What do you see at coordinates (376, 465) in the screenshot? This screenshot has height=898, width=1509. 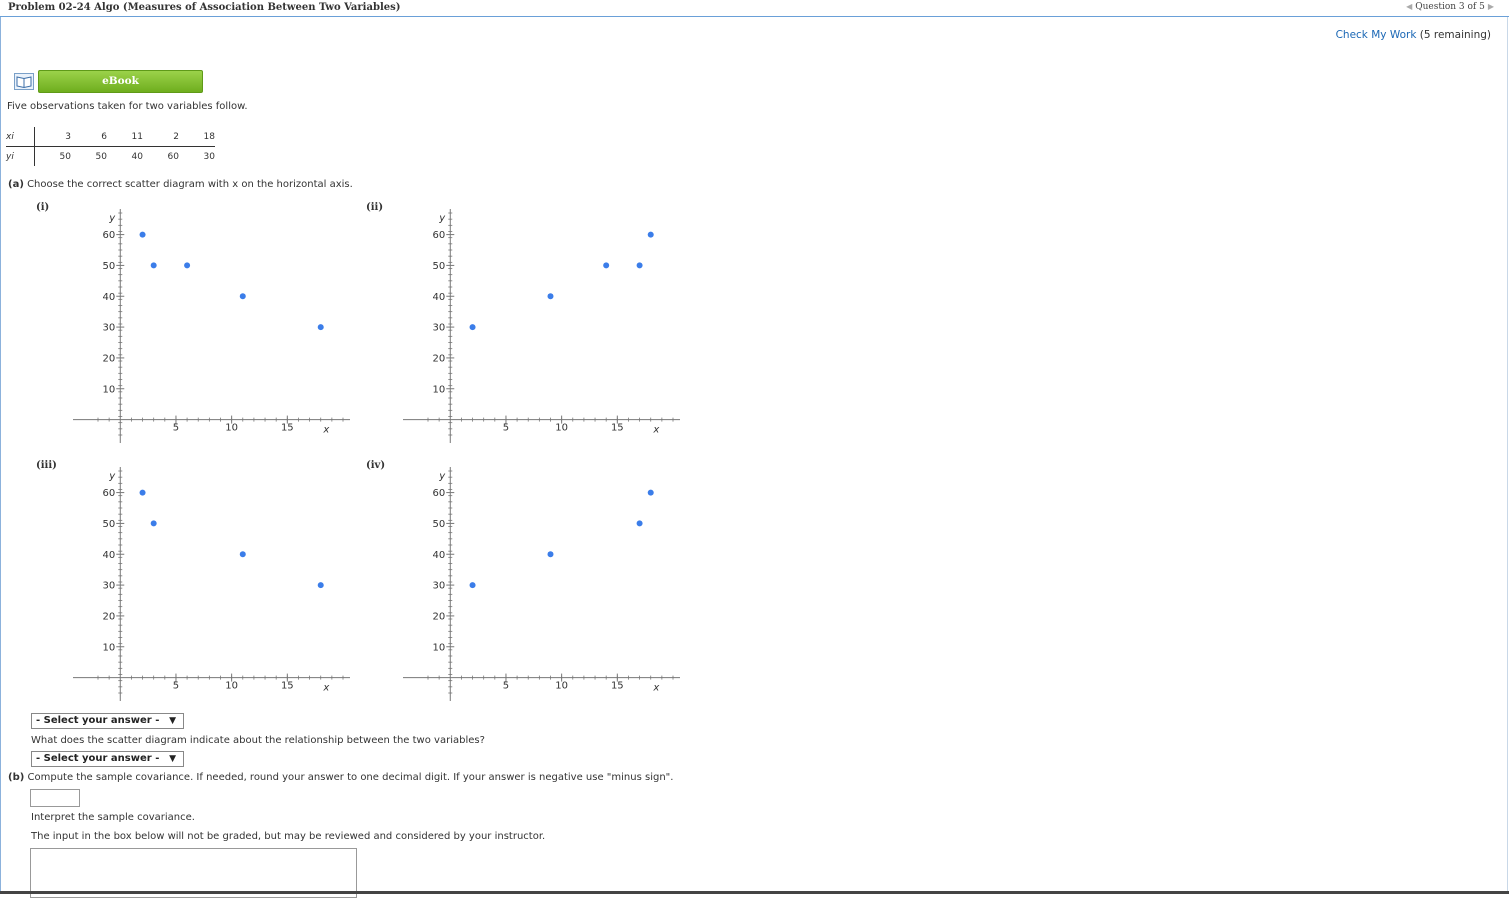 I see `plot-label-iv: (iv)` at bounding box center [376, 465].